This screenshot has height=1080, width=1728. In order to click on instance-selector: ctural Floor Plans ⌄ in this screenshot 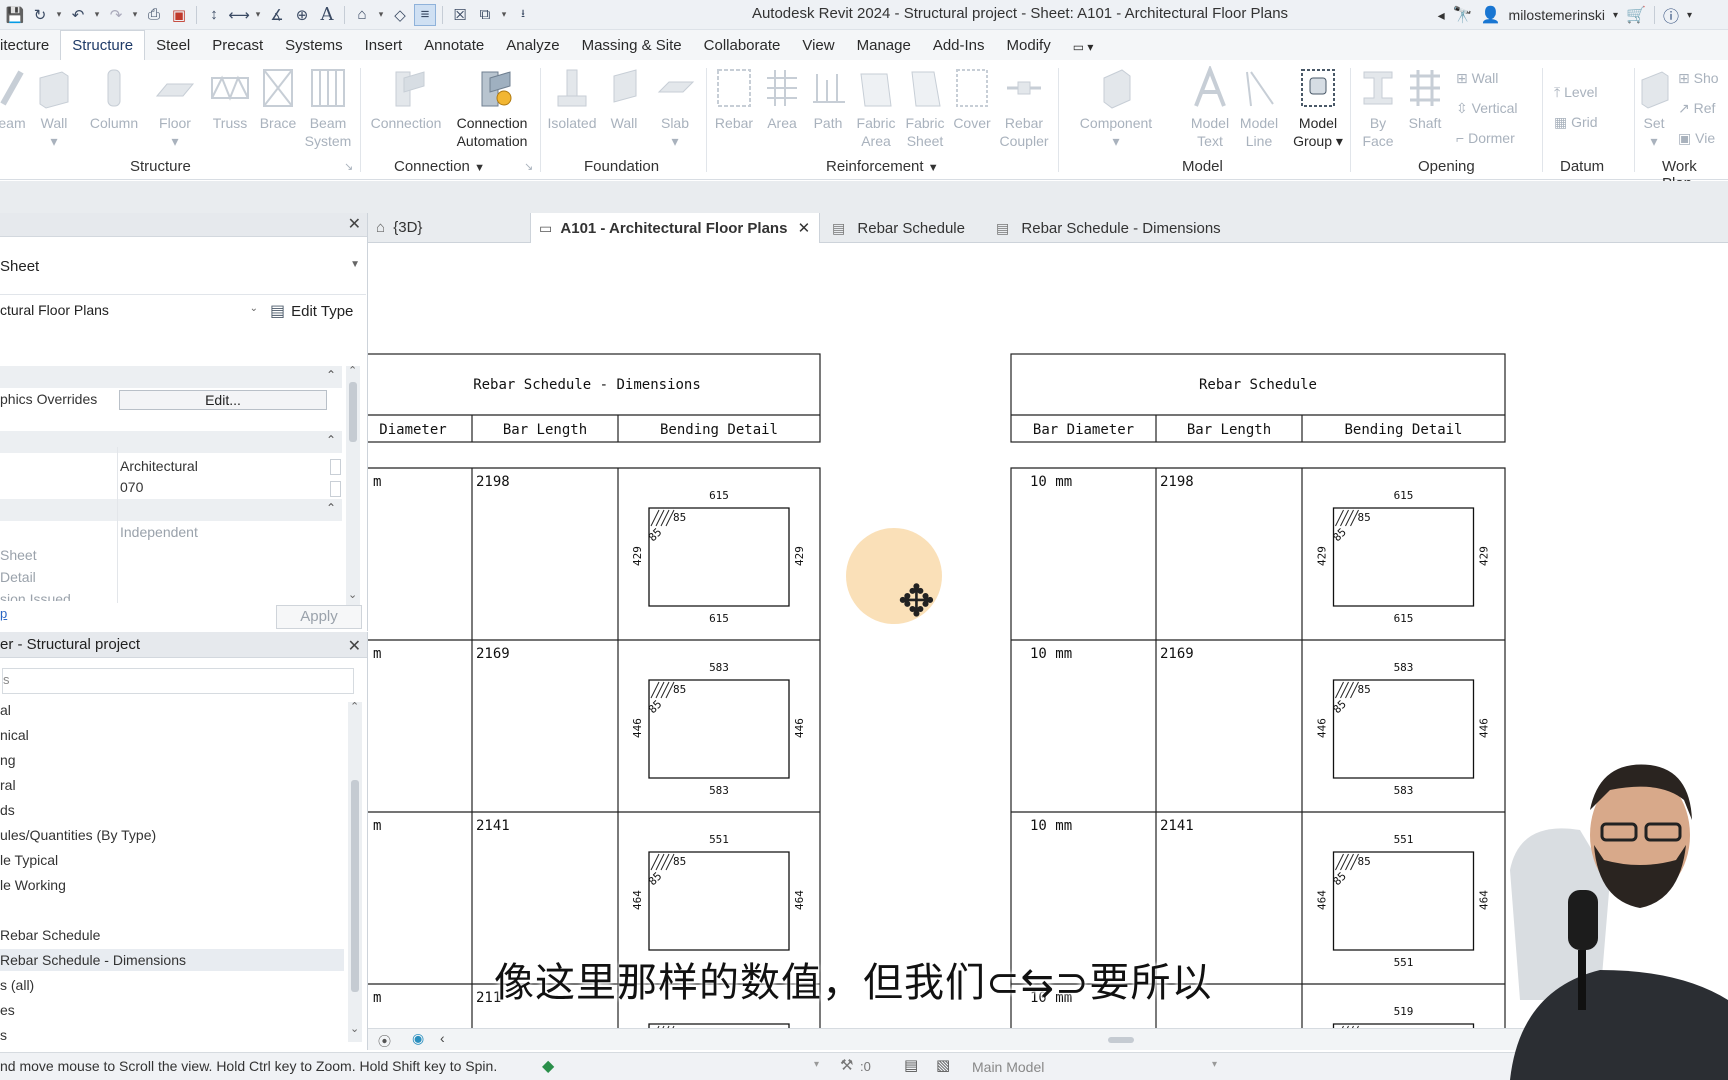, I will do `click(131, 311)`.